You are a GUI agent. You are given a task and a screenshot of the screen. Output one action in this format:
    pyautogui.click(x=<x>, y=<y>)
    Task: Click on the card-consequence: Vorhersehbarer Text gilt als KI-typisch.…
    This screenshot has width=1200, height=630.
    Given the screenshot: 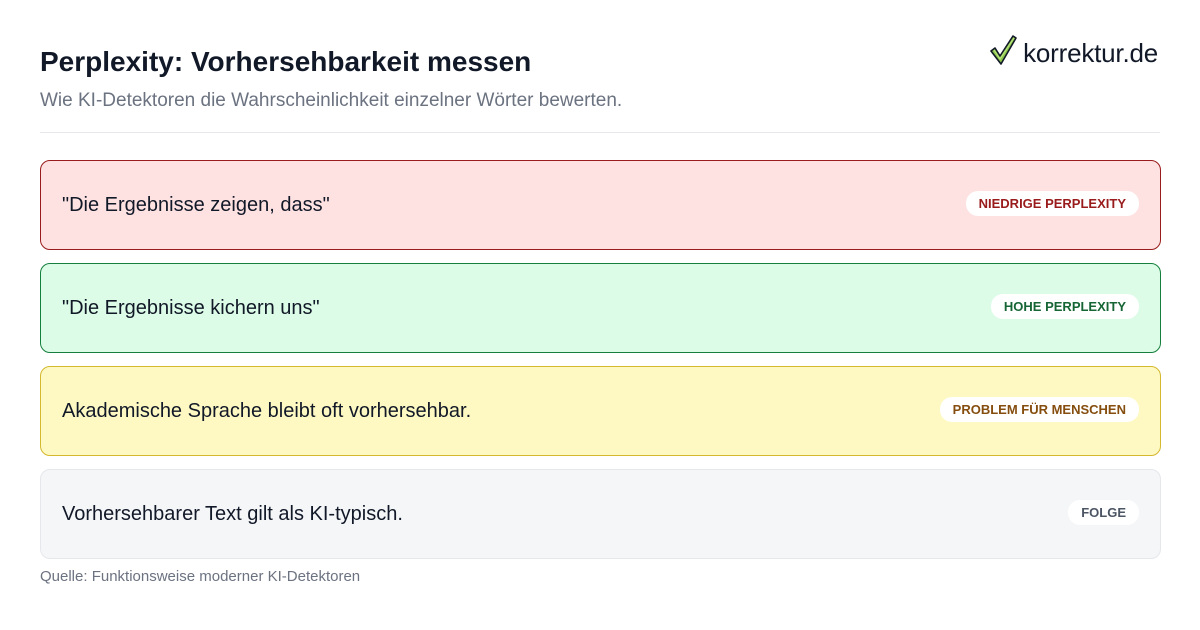 What is the action you would take?
    pyautogui.click(x=600, y=514)
    